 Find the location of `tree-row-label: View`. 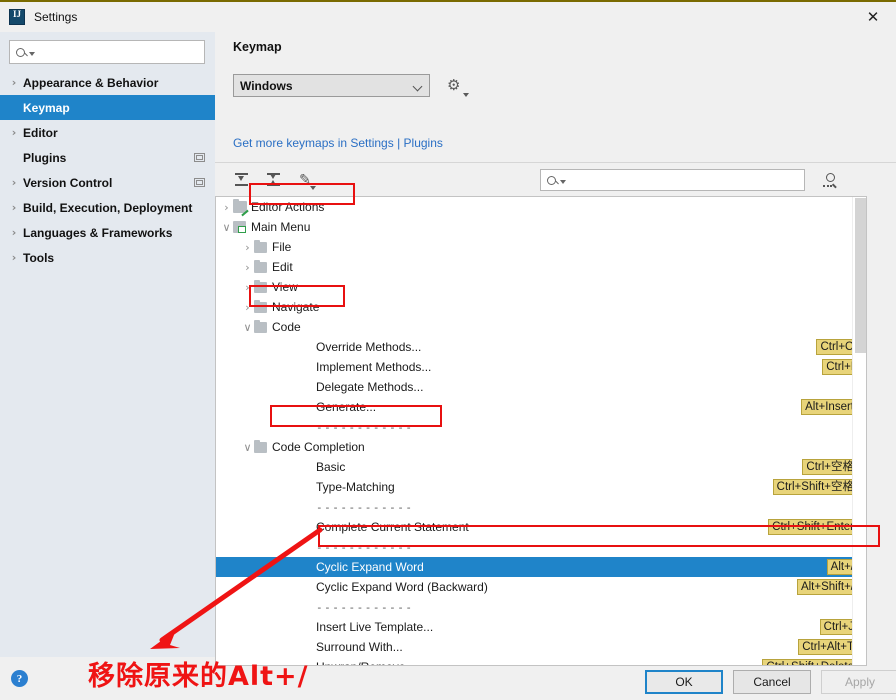

tree-row-label: View is located at coordinates (285, 287).